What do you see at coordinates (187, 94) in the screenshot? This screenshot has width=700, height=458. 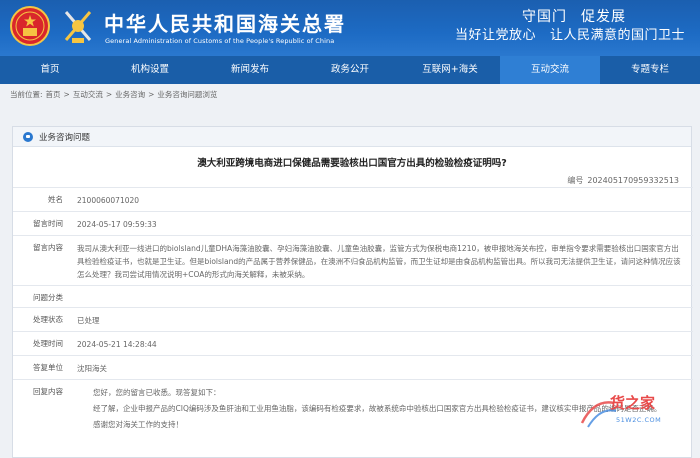 I see `breadcrumb-current: 业务咨询问题浏览` at bounding box center [187, 94].